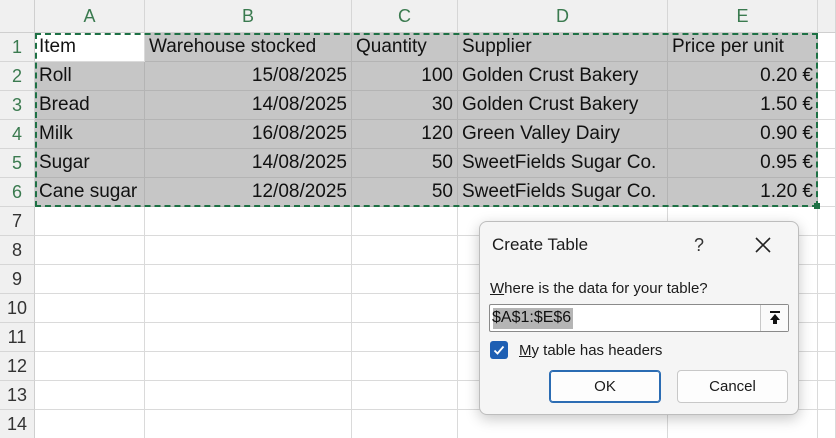  I want to click on close-icon, so click(763, 245).